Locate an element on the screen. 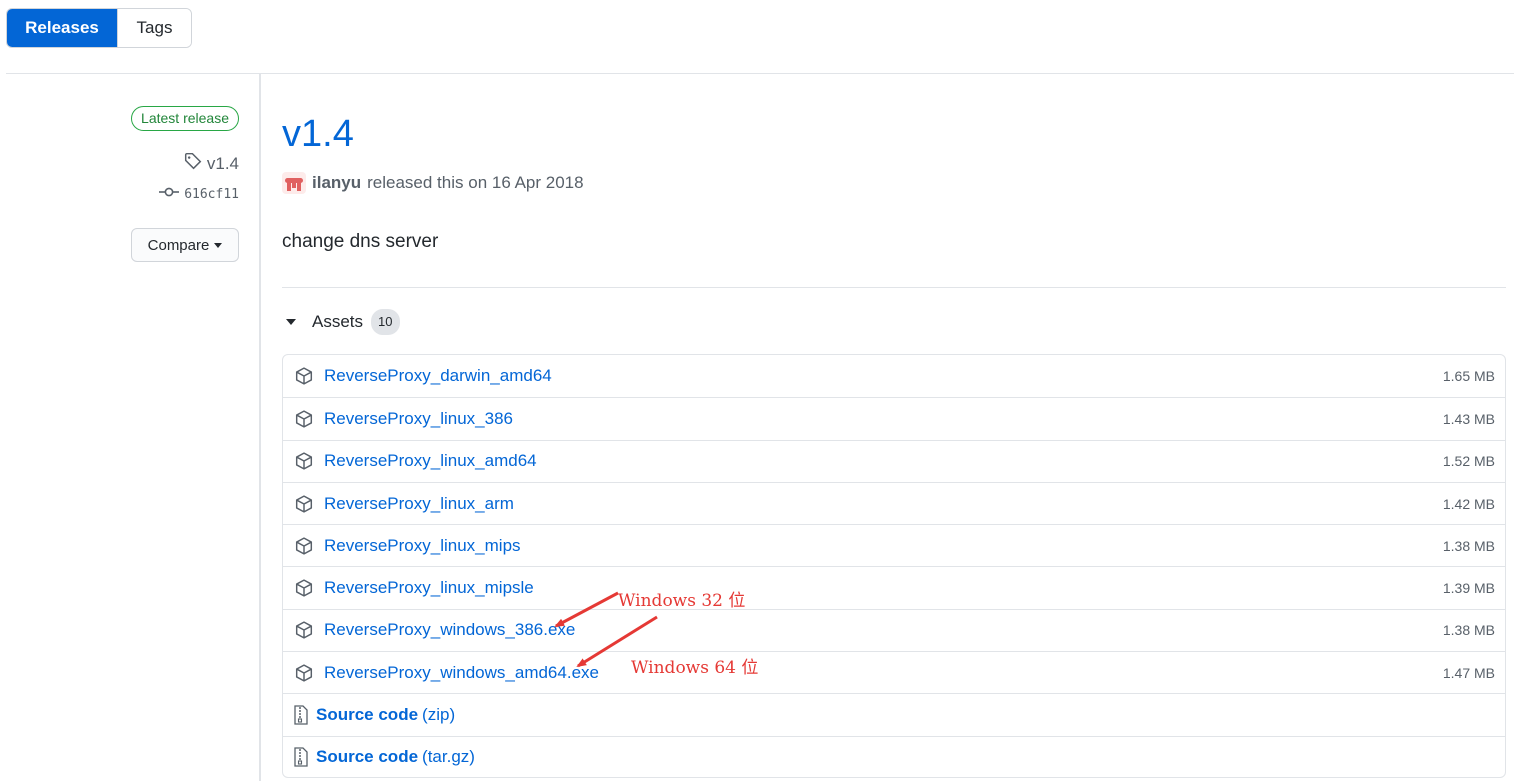 The width and height of the screenshot is (1514, 781). assets-divider is located at coordinates (894, 287).